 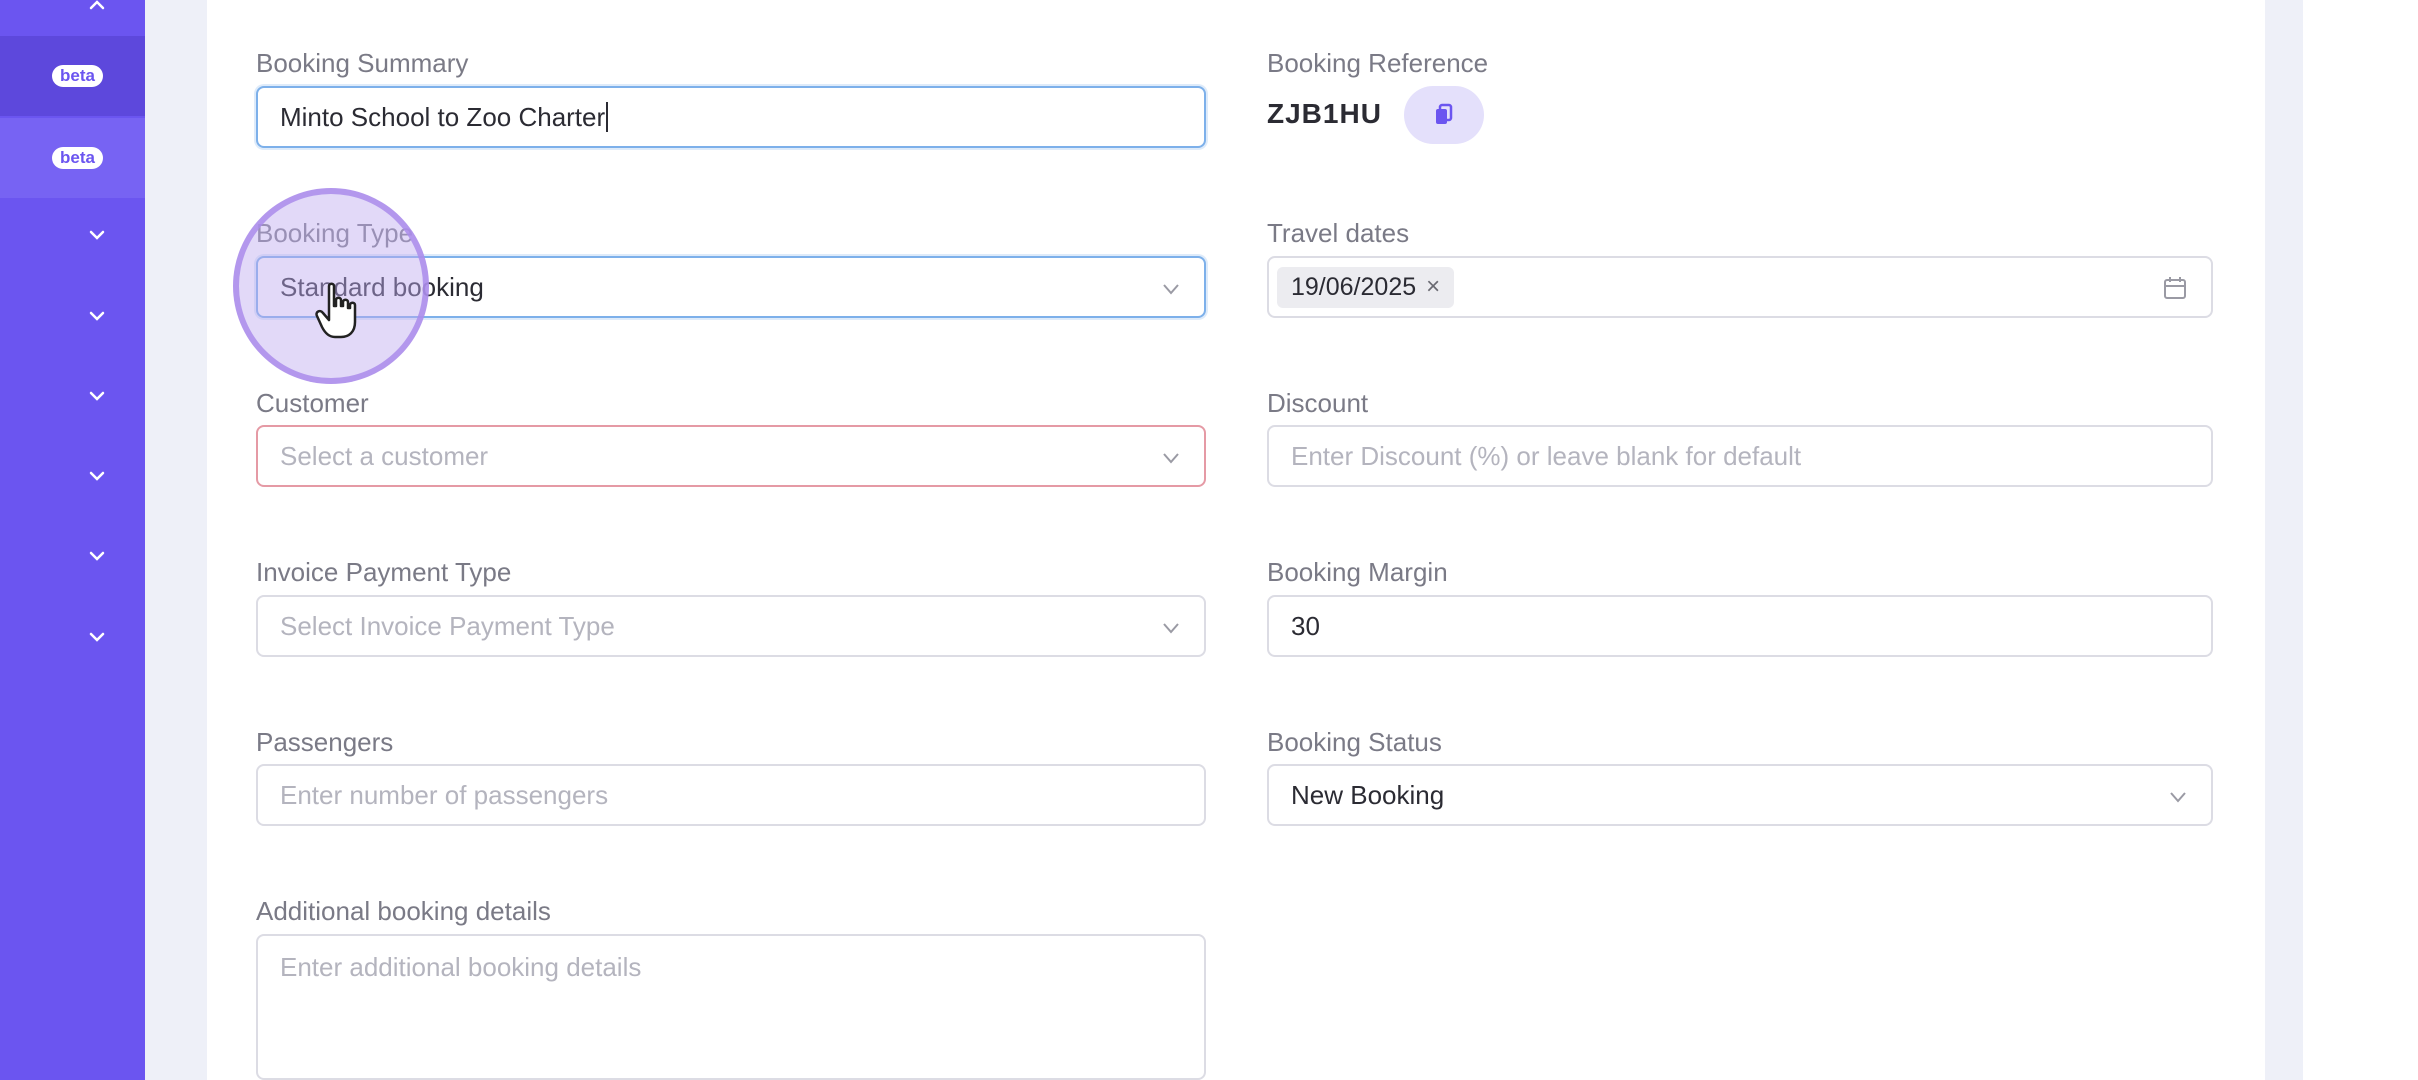 I want to click on additional-details-textarea: Enter additional booking details, so click(x=731, y=1007).